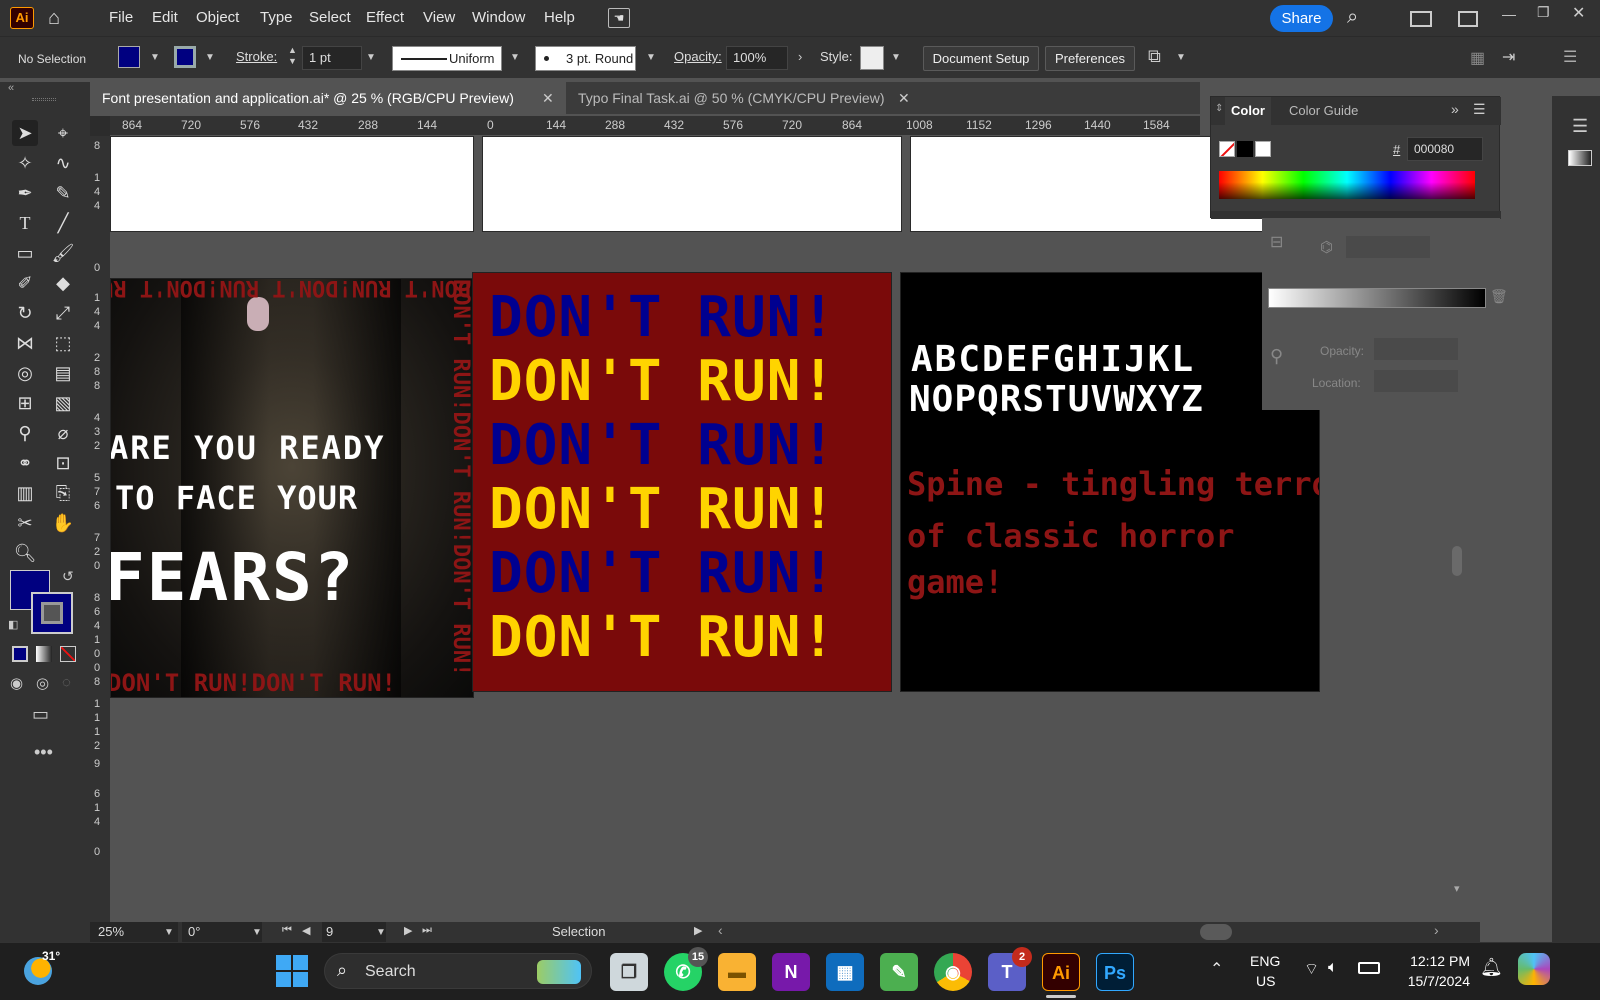  I want to click on gradient-location-field, so click(1416, 381).